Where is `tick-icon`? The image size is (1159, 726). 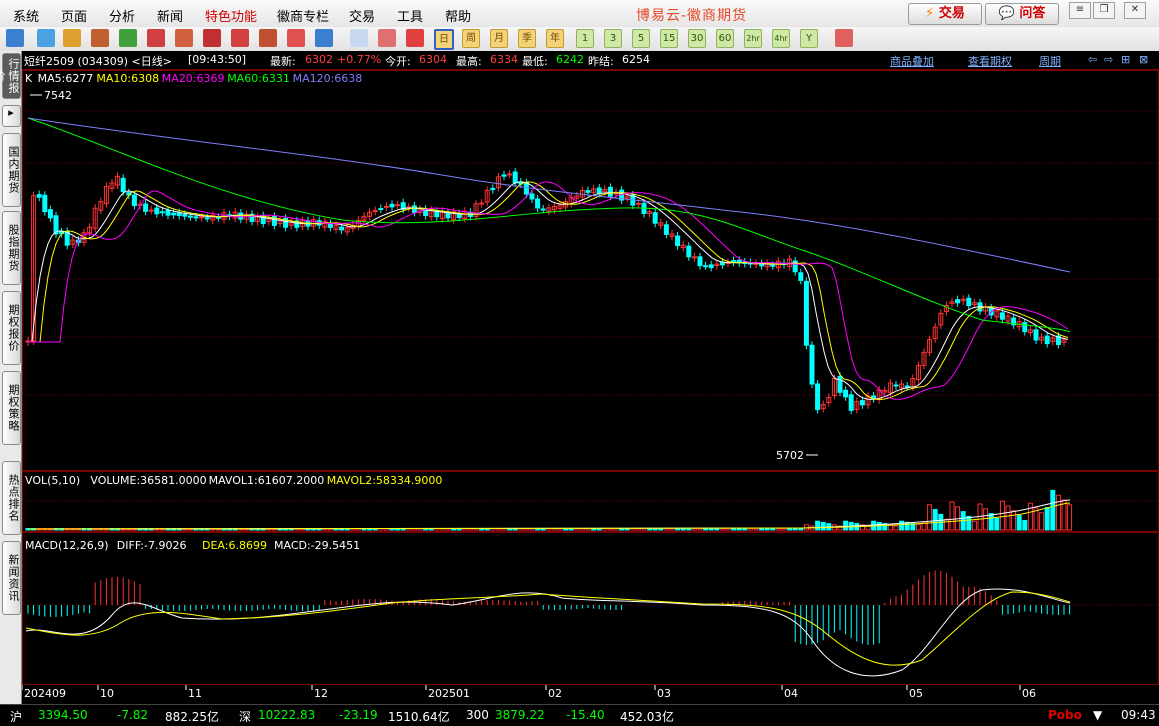 tick-icon is located at coordinates (415, 38).